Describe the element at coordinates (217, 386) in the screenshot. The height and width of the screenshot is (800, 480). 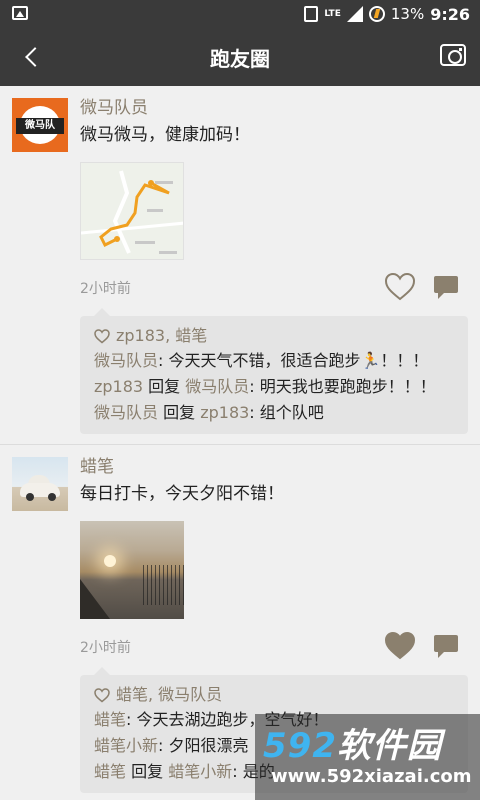
I see `reply-to-user: 微马队员` at that location.